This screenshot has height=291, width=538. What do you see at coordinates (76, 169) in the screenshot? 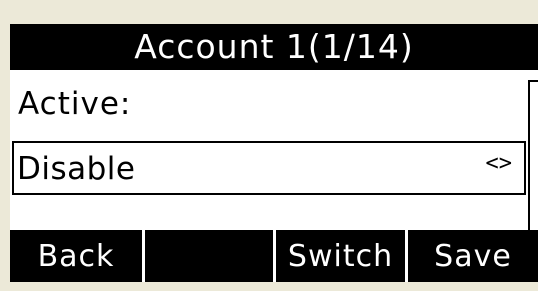
I see `active-value: Disable` at bounding box center [76, 169].